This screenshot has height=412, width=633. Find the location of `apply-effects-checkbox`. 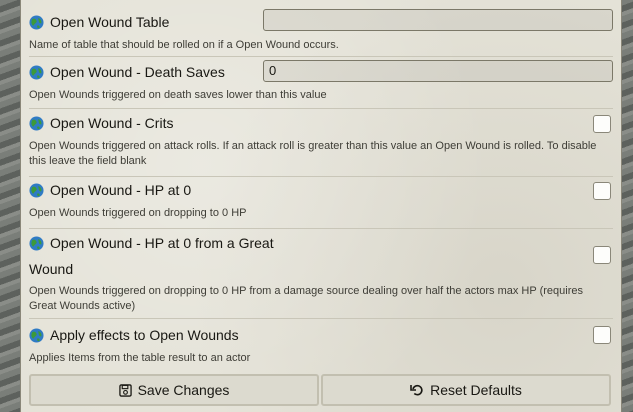

apply-effects-checkbox is located at coordinates (602, 335).